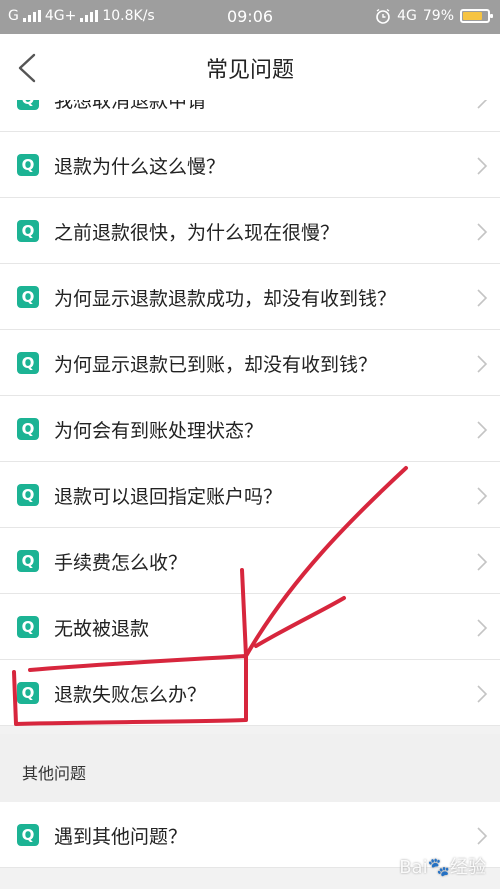  What do you see at coordinates (472, 16) in the screenshot?
I see `battery-fill` at bounding box center [472, 16].